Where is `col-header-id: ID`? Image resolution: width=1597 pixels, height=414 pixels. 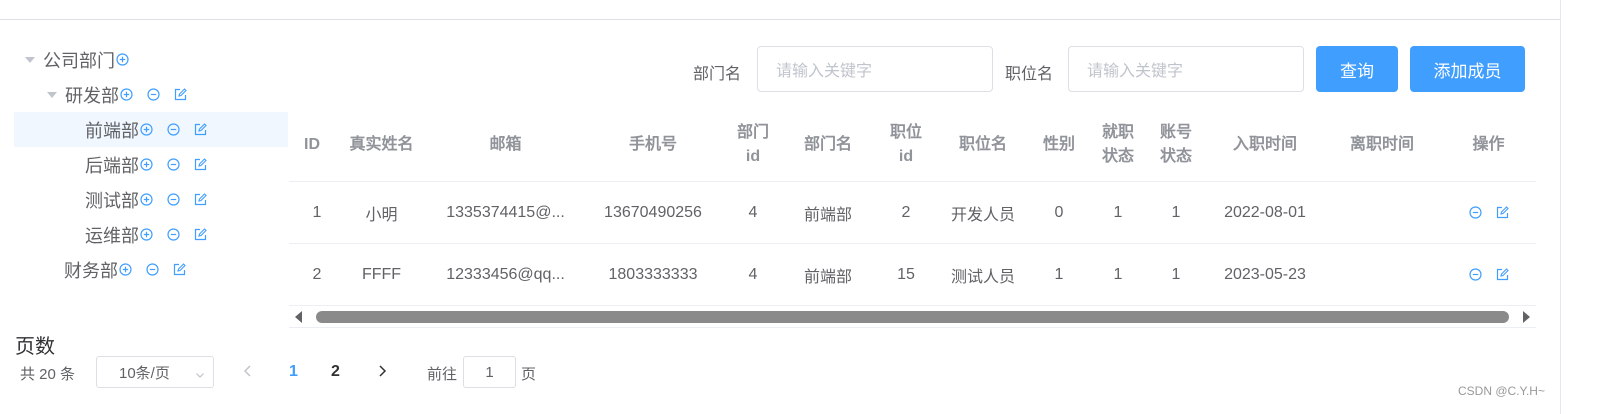 col-header-id: ID is located at coordinates (312, 144).